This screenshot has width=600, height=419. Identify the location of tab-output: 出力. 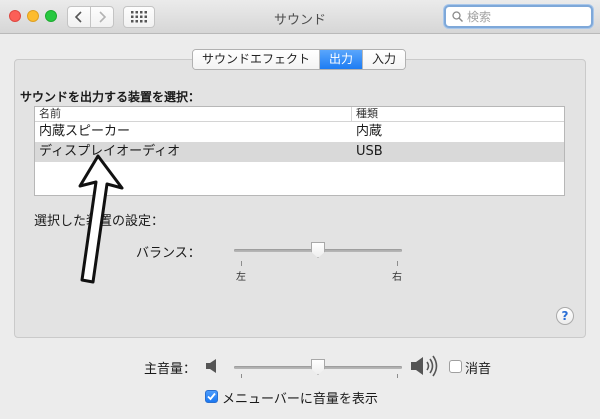
(342, 59).